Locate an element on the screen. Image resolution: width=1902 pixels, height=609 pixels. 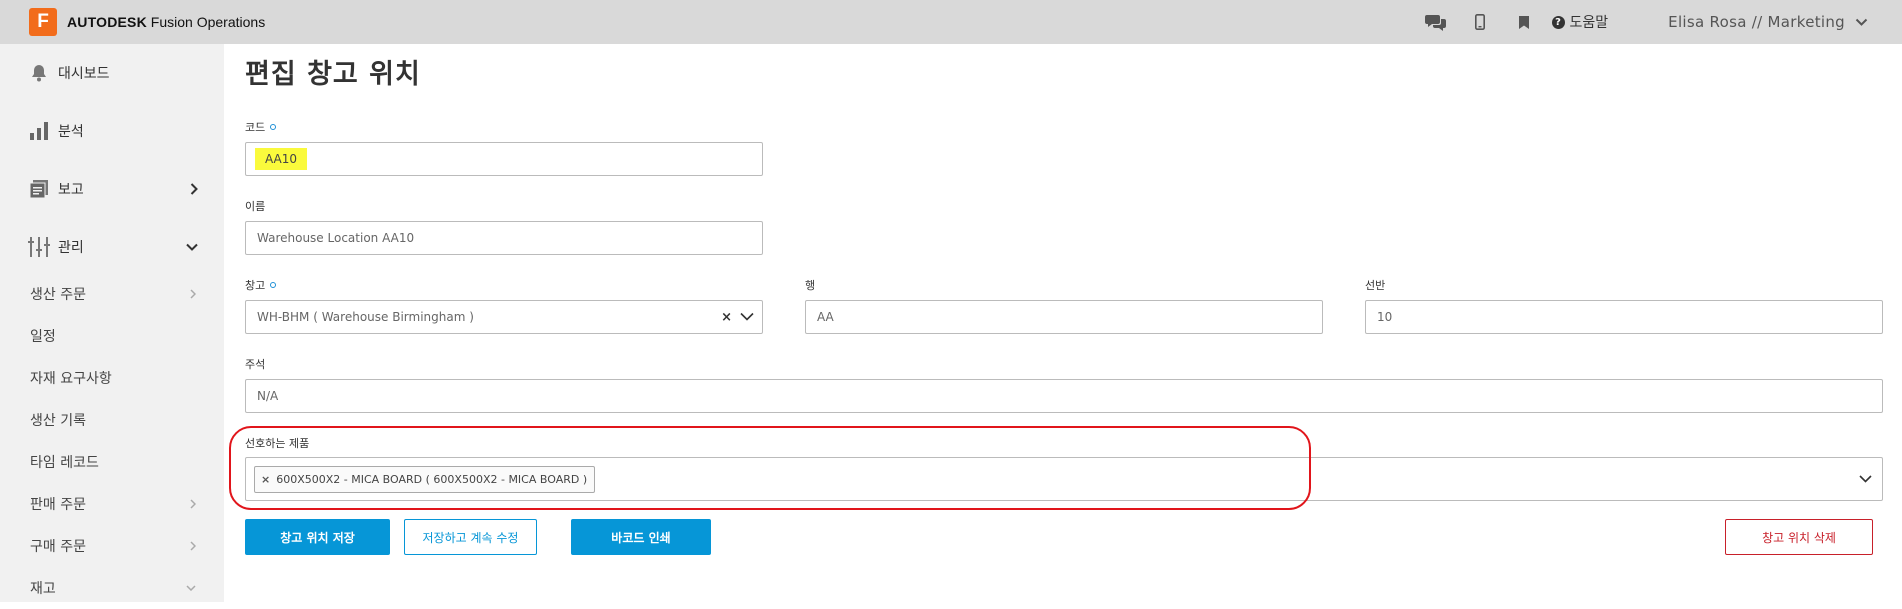
sidebar-item-label: 보고 is located at coordinates (71, 190).